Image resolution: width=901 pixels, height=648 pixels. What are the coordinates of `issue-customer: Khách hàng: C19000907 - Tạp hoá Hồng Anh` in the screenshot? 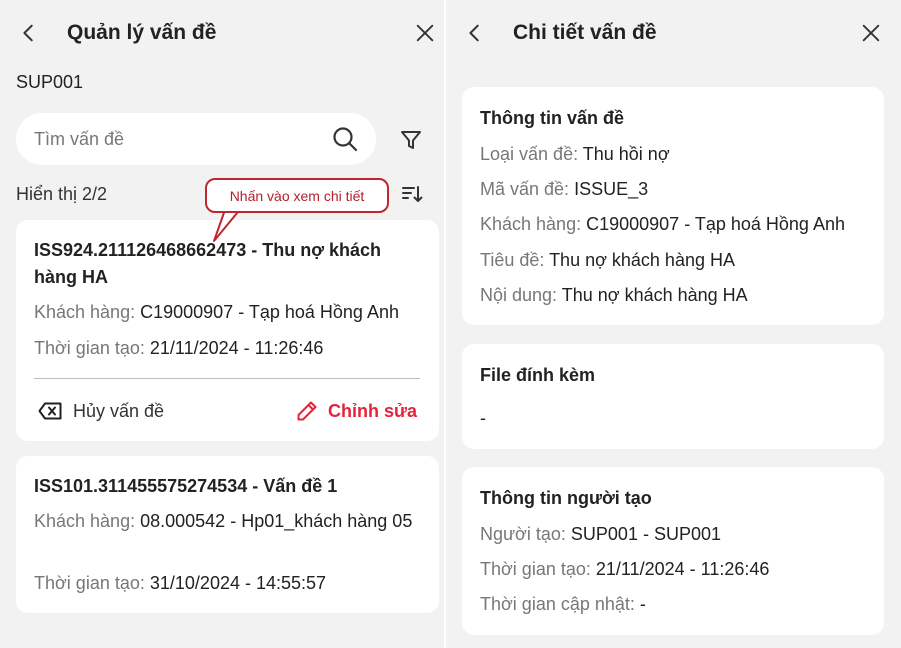 It's located at (216, 312).